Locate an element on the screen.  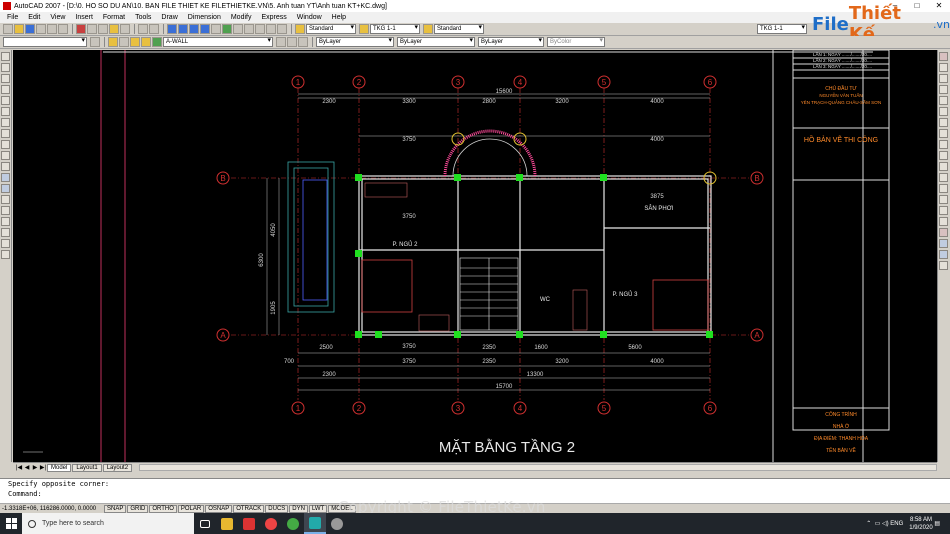
save-icon is located at coordinates (30, 29).